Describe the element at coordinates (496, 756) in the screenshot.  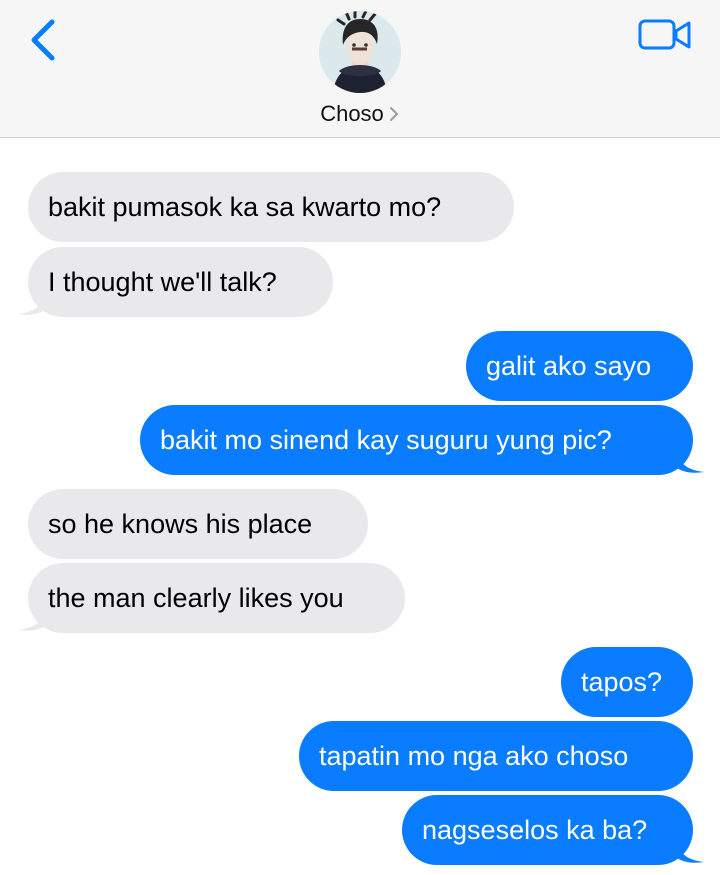
I see `message-bubble-outgoing: tapatin mo nga ako choso` at that location.